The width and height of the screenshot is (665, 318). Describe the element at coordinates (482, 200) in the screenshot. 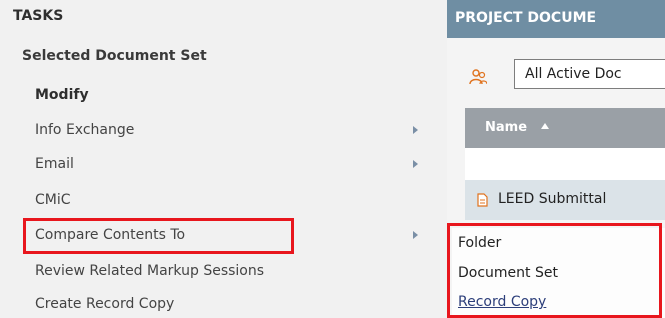

I see `document-icon` at that location.